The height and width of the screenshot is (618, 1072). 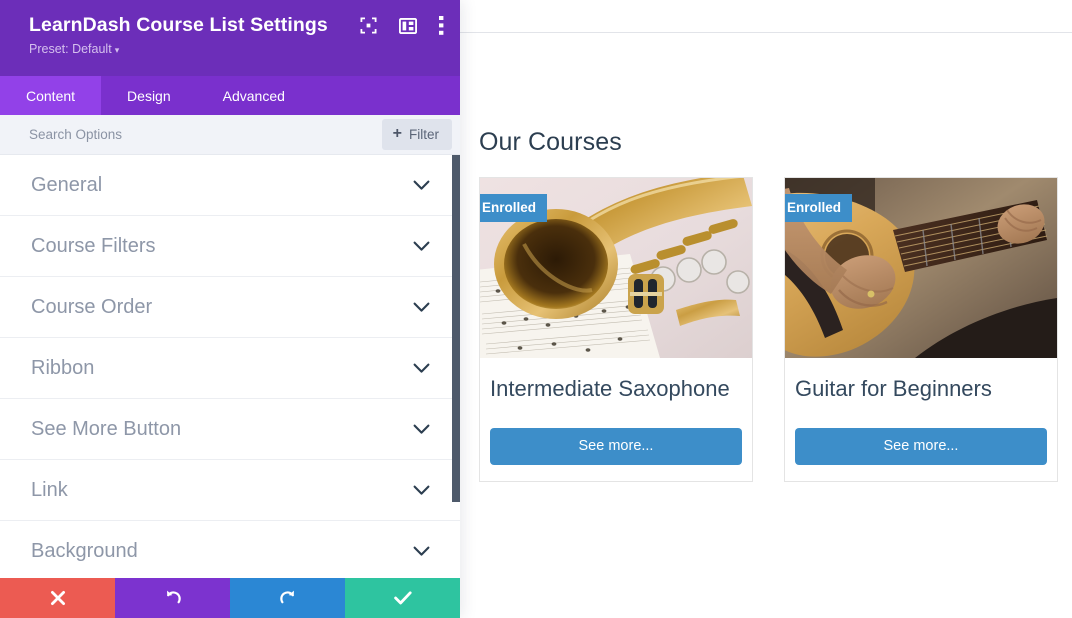 What do you see at coordinates (456, 328) in the screenshot?
I see `panel-scrollbar-thumb` at bounding box center [456, 328].